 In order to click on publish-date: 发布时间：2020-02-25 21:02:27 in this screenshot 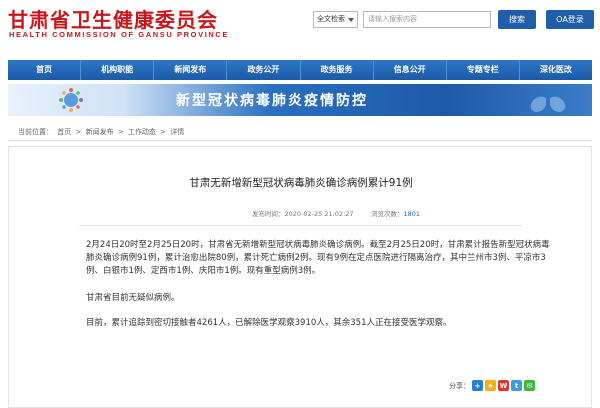, I will do `click(303, 213)`.